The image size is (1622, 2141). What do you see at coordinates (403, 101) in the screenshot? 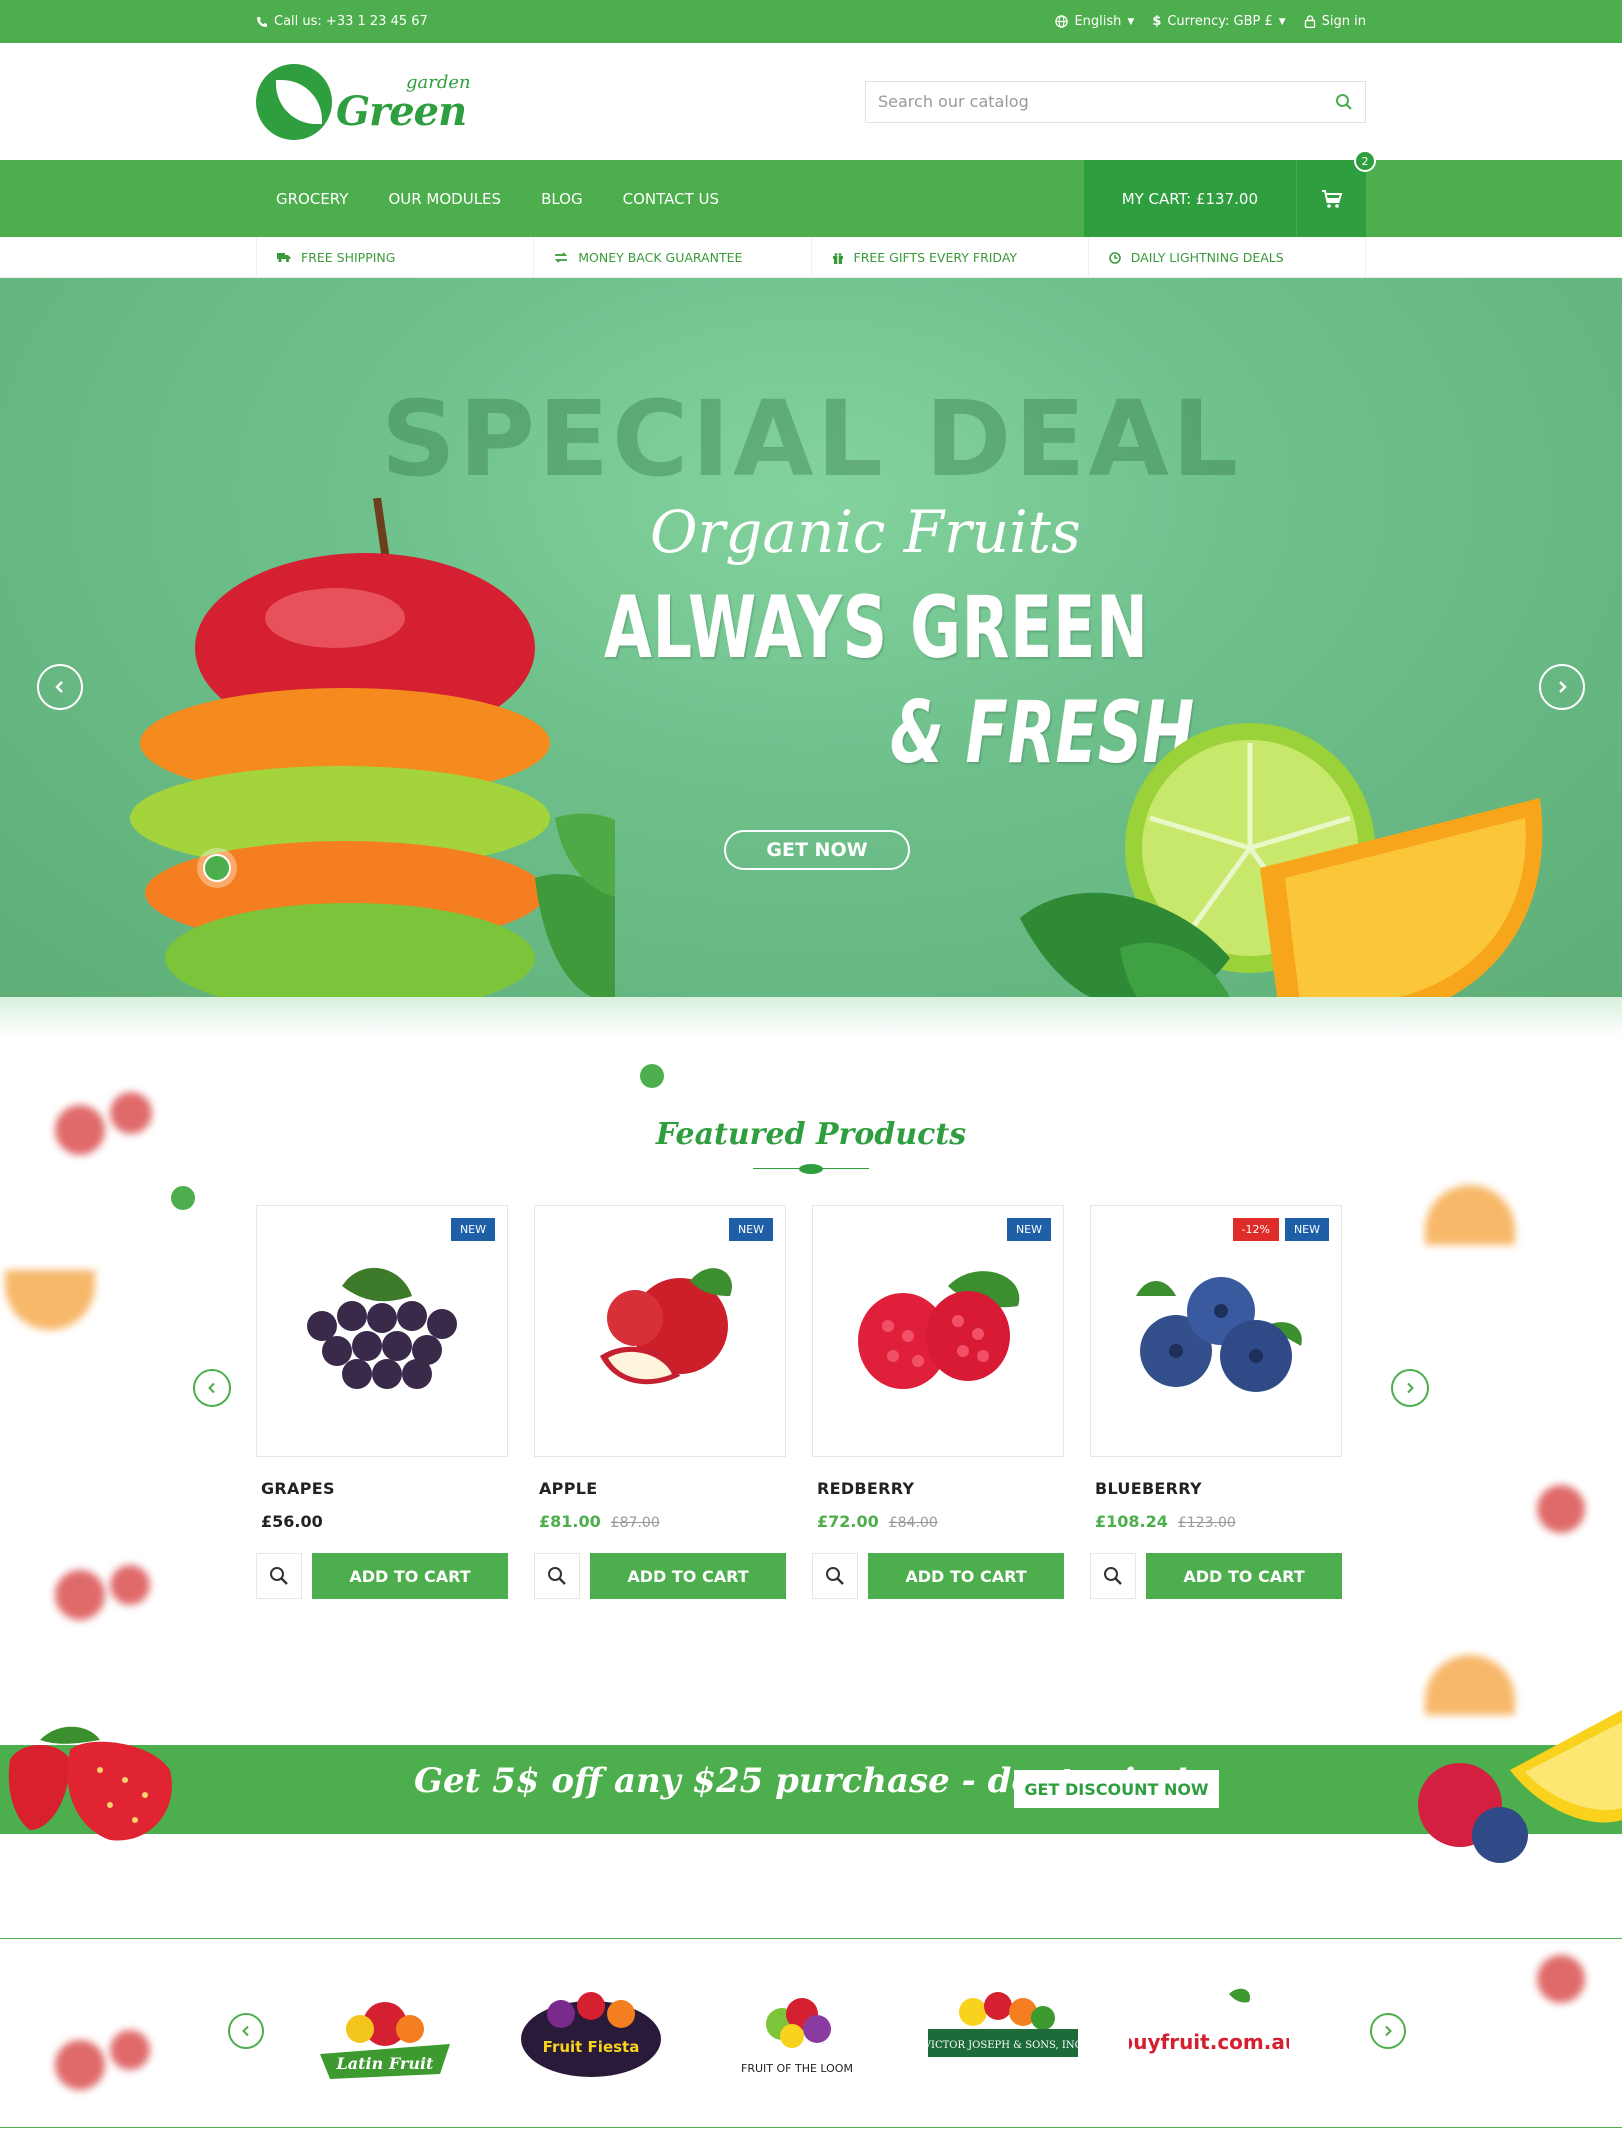
I see `logo-wordmark: garden Green` at bounding box center [403, 101].